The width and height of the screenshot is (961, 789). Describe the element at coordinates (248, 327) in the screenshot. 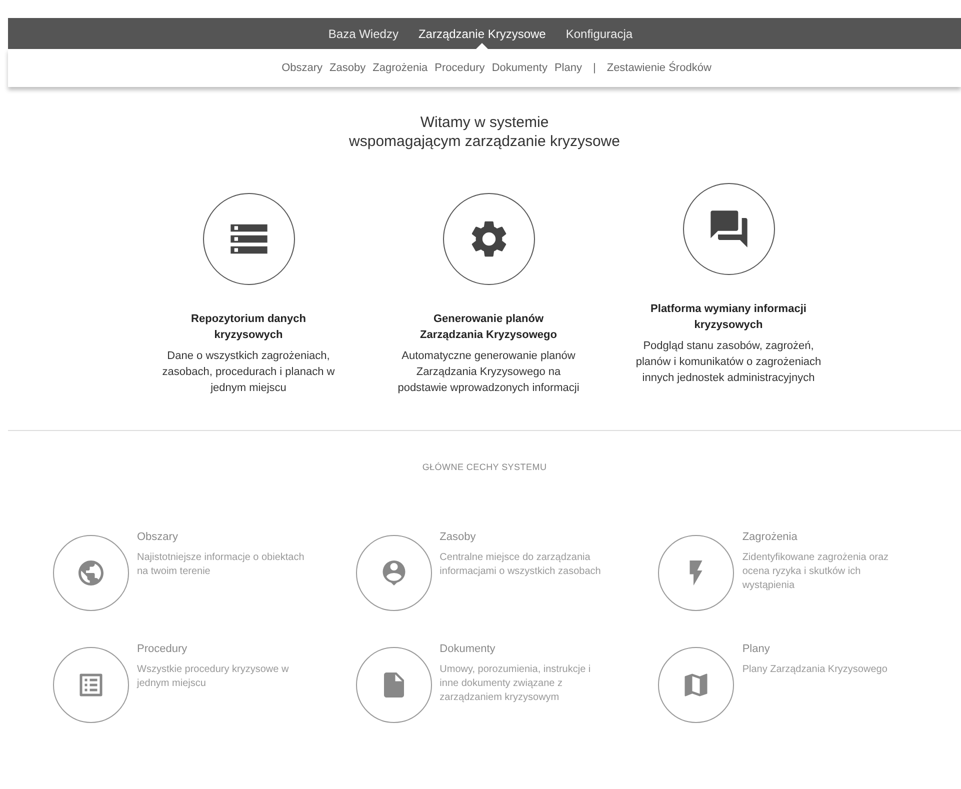

I see `feature-title: Repozytorium danych kryzysowych` at that location.